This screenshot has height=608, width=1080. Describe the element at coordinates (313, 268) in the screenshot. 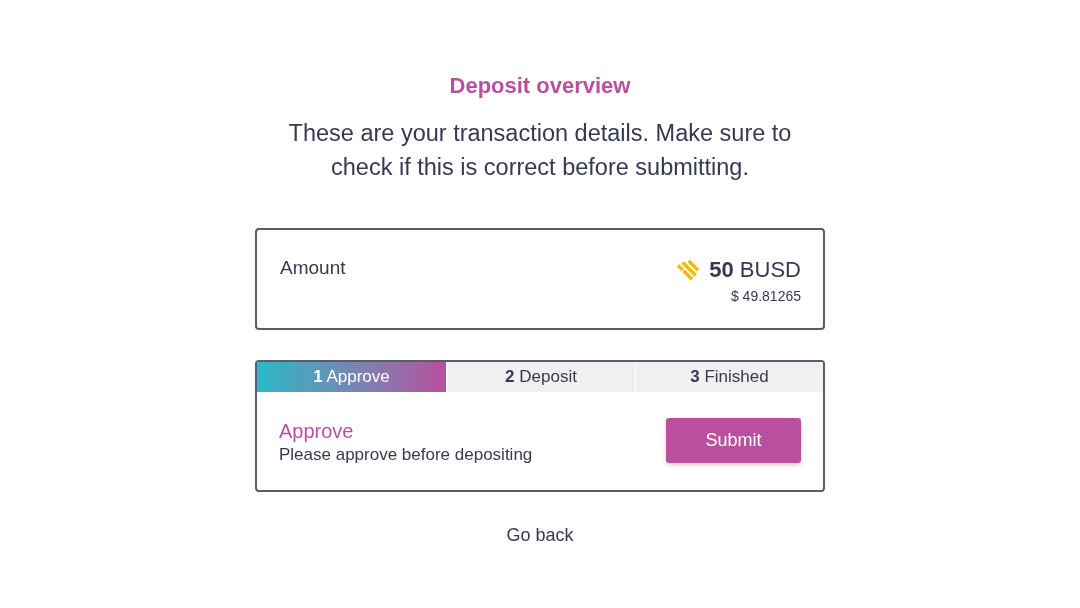

I see `amount-label: Amount` at that location.